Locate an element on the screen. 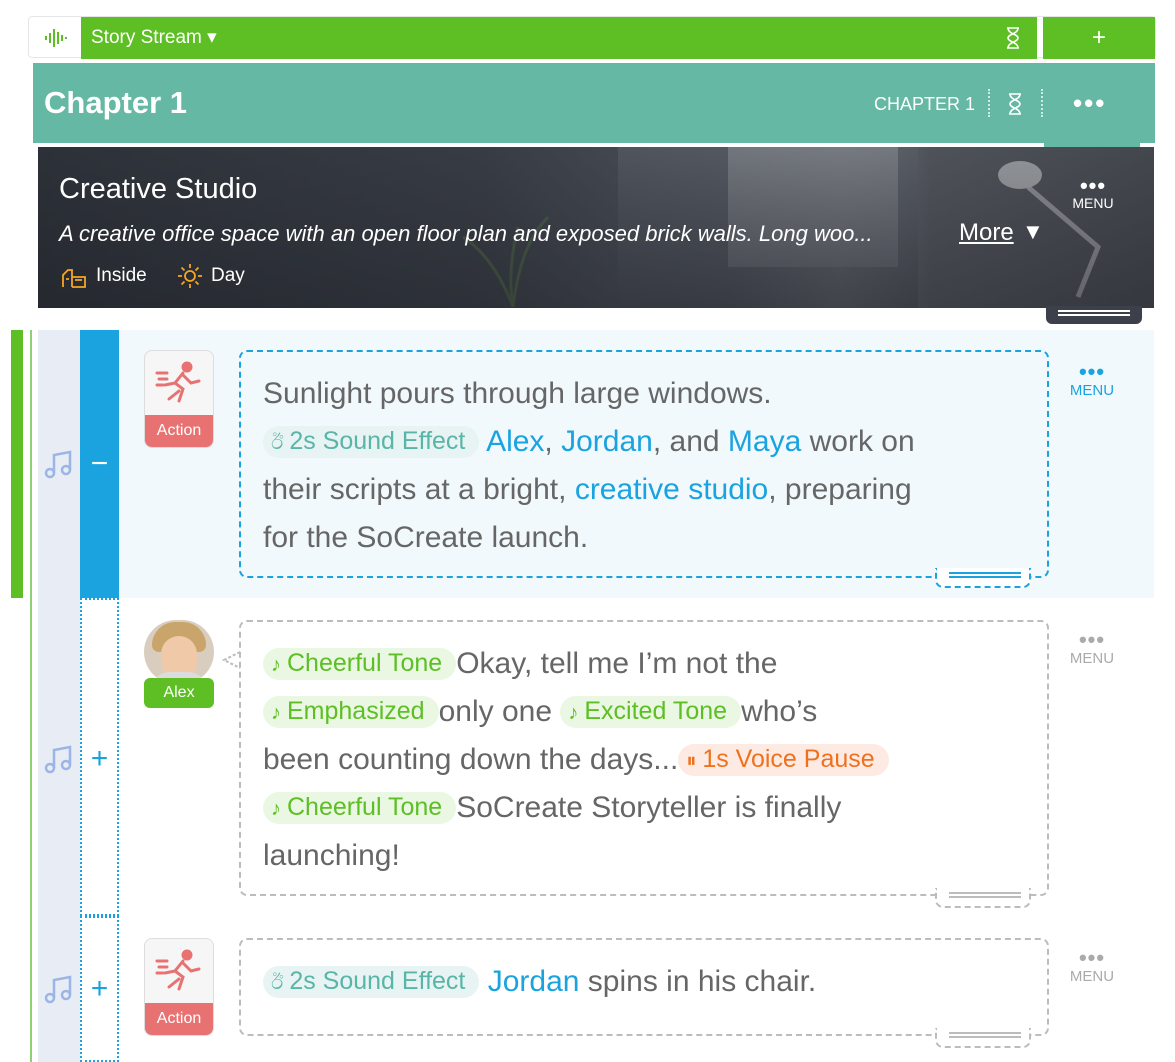 This screenshot has width=1175, height=1062. character-link-alex: Alex is located at coordinates (515, 441).